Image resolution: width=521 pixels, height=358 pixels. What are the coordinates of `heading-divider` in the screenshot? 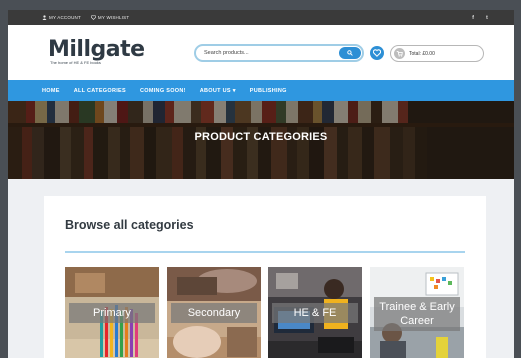 It's located at (265, 252).